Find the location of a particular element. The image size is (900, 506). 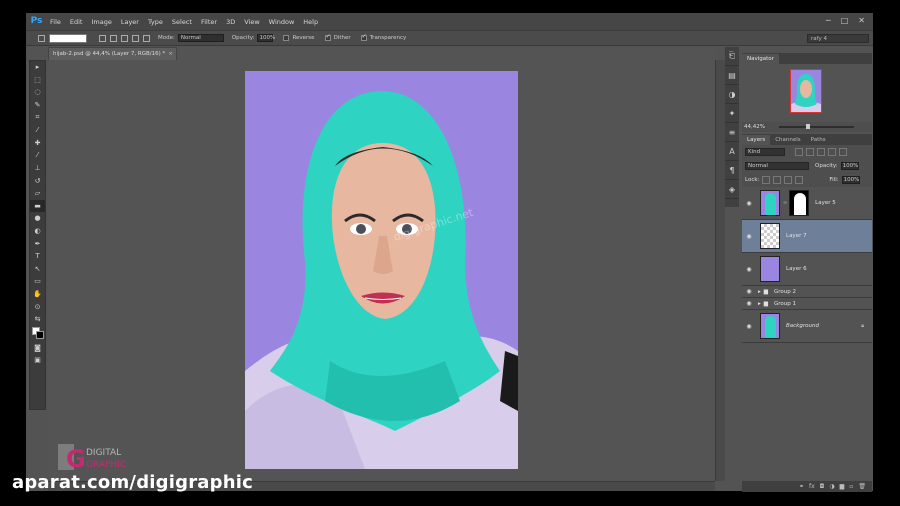

pen-tool-icon: ✒ is located at coordinates (37, 243).